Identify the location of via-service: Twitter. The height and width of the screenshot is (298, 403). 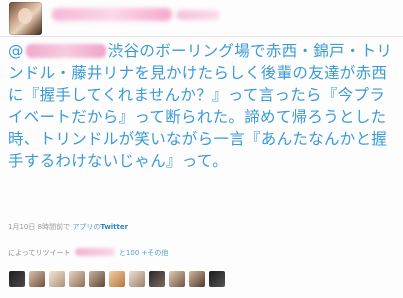
(114, 227).